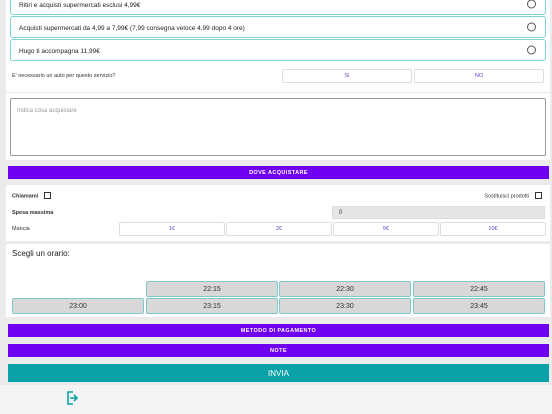 The width and height of the screenshot is (552, 414). What do you see at coordinates (345, 306) in the screenshot?
I see `time-slot: 23:30` at bounding box center [345, 306].